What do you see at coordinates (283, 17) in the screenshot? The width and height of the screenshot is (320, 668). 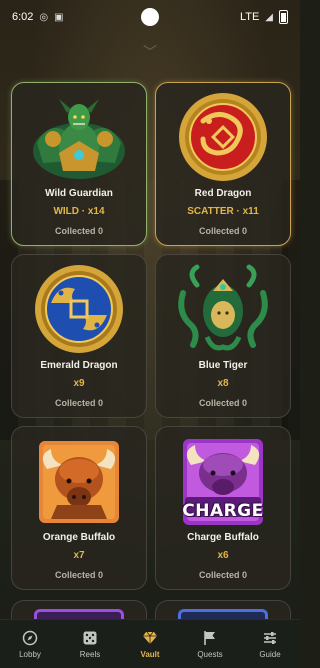 I see `battery-icon` at bounding box center [283, 17].